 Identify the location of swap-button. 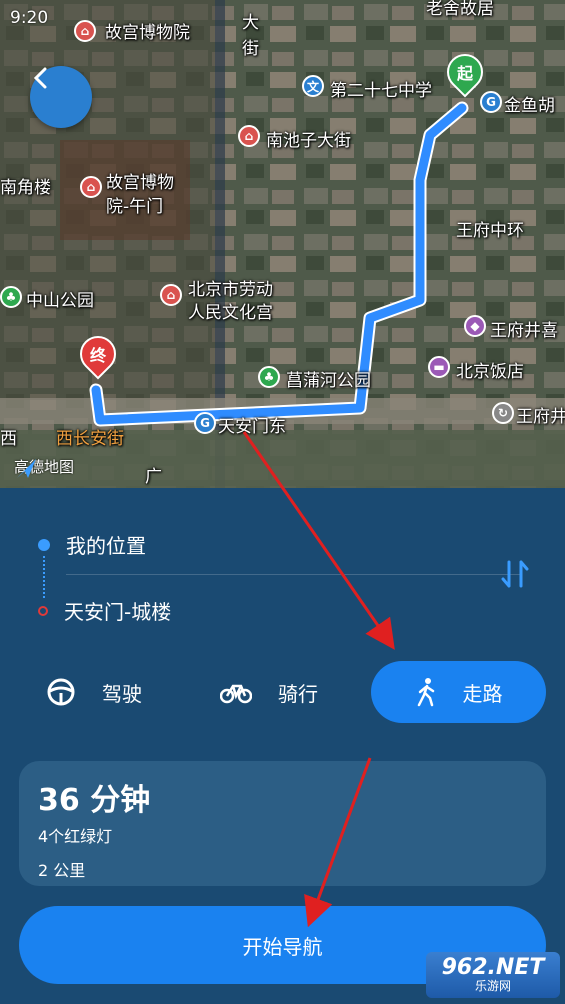
(515, 574).